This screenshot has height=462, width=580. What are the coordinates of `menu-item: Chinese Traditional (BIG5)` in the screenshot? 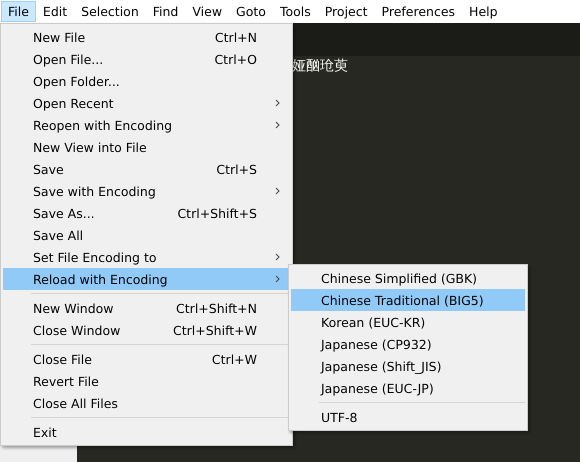 It's located at (408, 300).